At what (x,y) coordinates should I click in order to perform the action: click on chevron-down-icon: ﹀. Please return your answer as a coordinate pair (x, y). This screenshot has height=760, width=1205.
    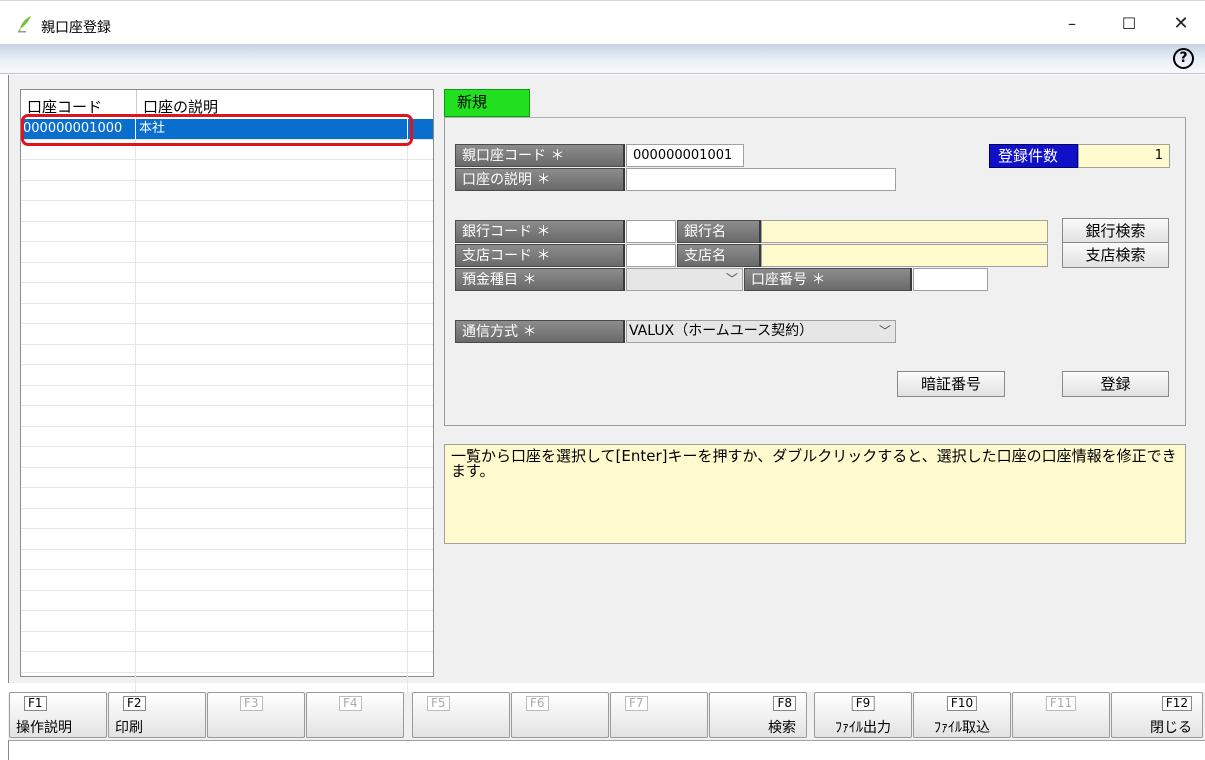
    Looking at the image, I should click on (731, 279).